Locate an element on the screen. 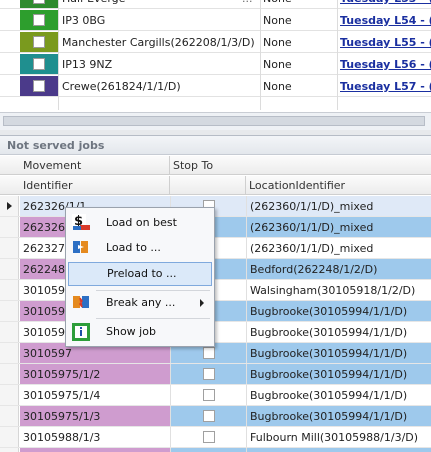 Image resolution: width=431 pixels, height=452 pixels. served-route-row: Hall-Everge... None Tuesday L53 - ( is located at coordinates (215, 4).